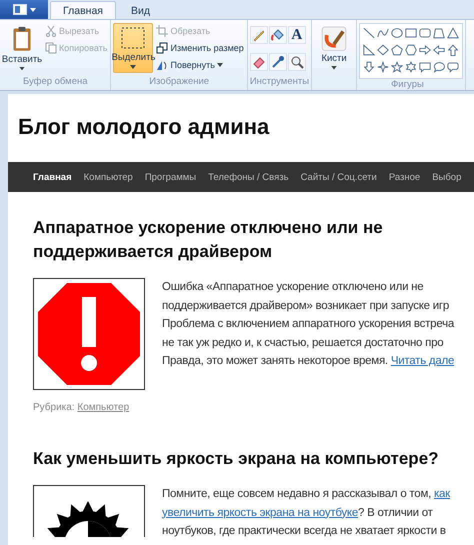 The height and width of the screenshot is (545, 474). What do you see at coordinates (22, 48) in the screenshot?
I see `paste-button: Вставить` at bounding box center [22, 48].